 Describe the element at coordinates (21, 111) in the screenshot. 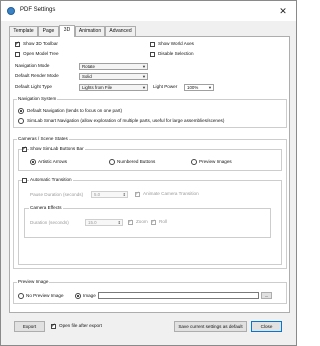

I see `default-navigation-radio` at that location.